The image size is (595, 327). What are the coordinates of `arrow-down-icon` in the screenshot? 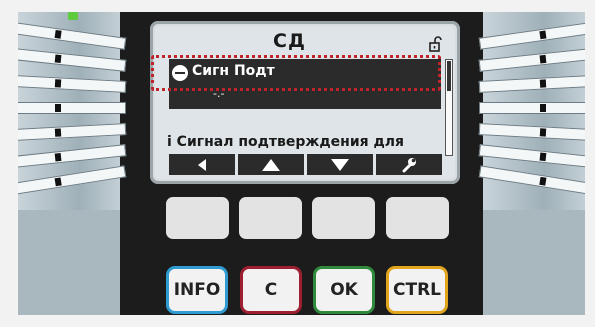 It's located at (340, 164).